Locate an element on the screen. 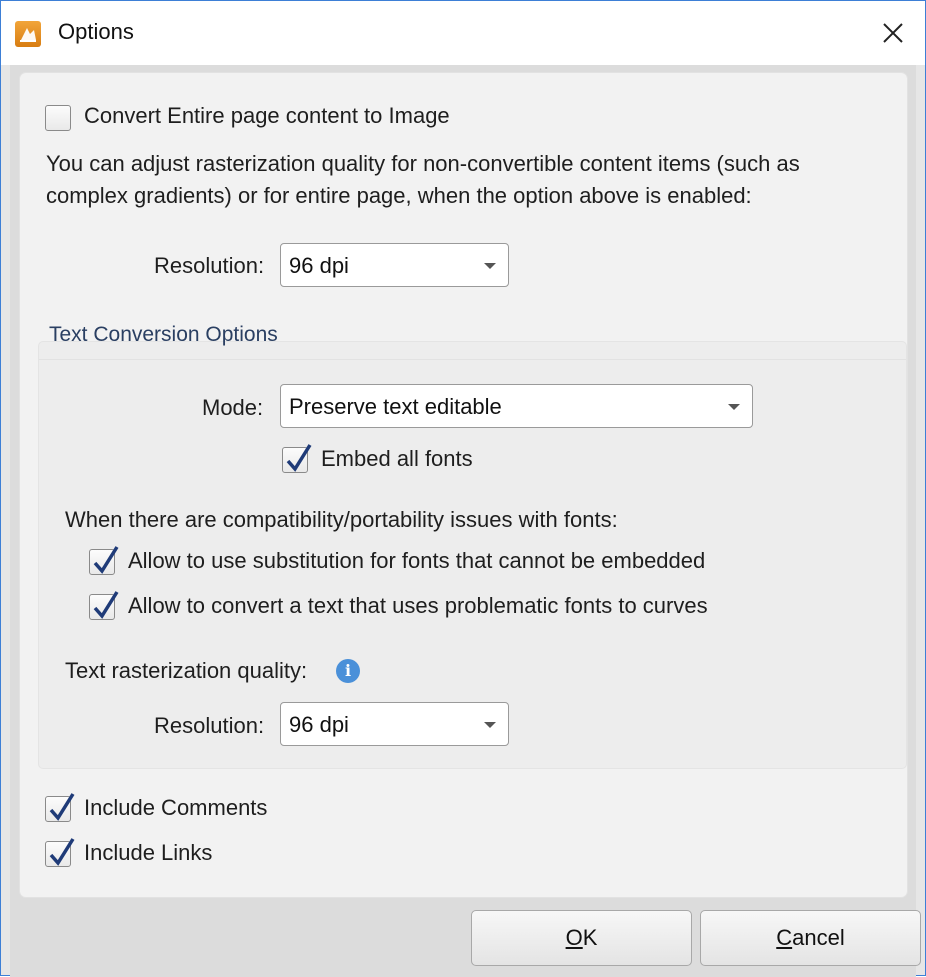 The image size is (926, 977). text-conversion-title: Text Conversion Options is located at coordinates (163, 334).